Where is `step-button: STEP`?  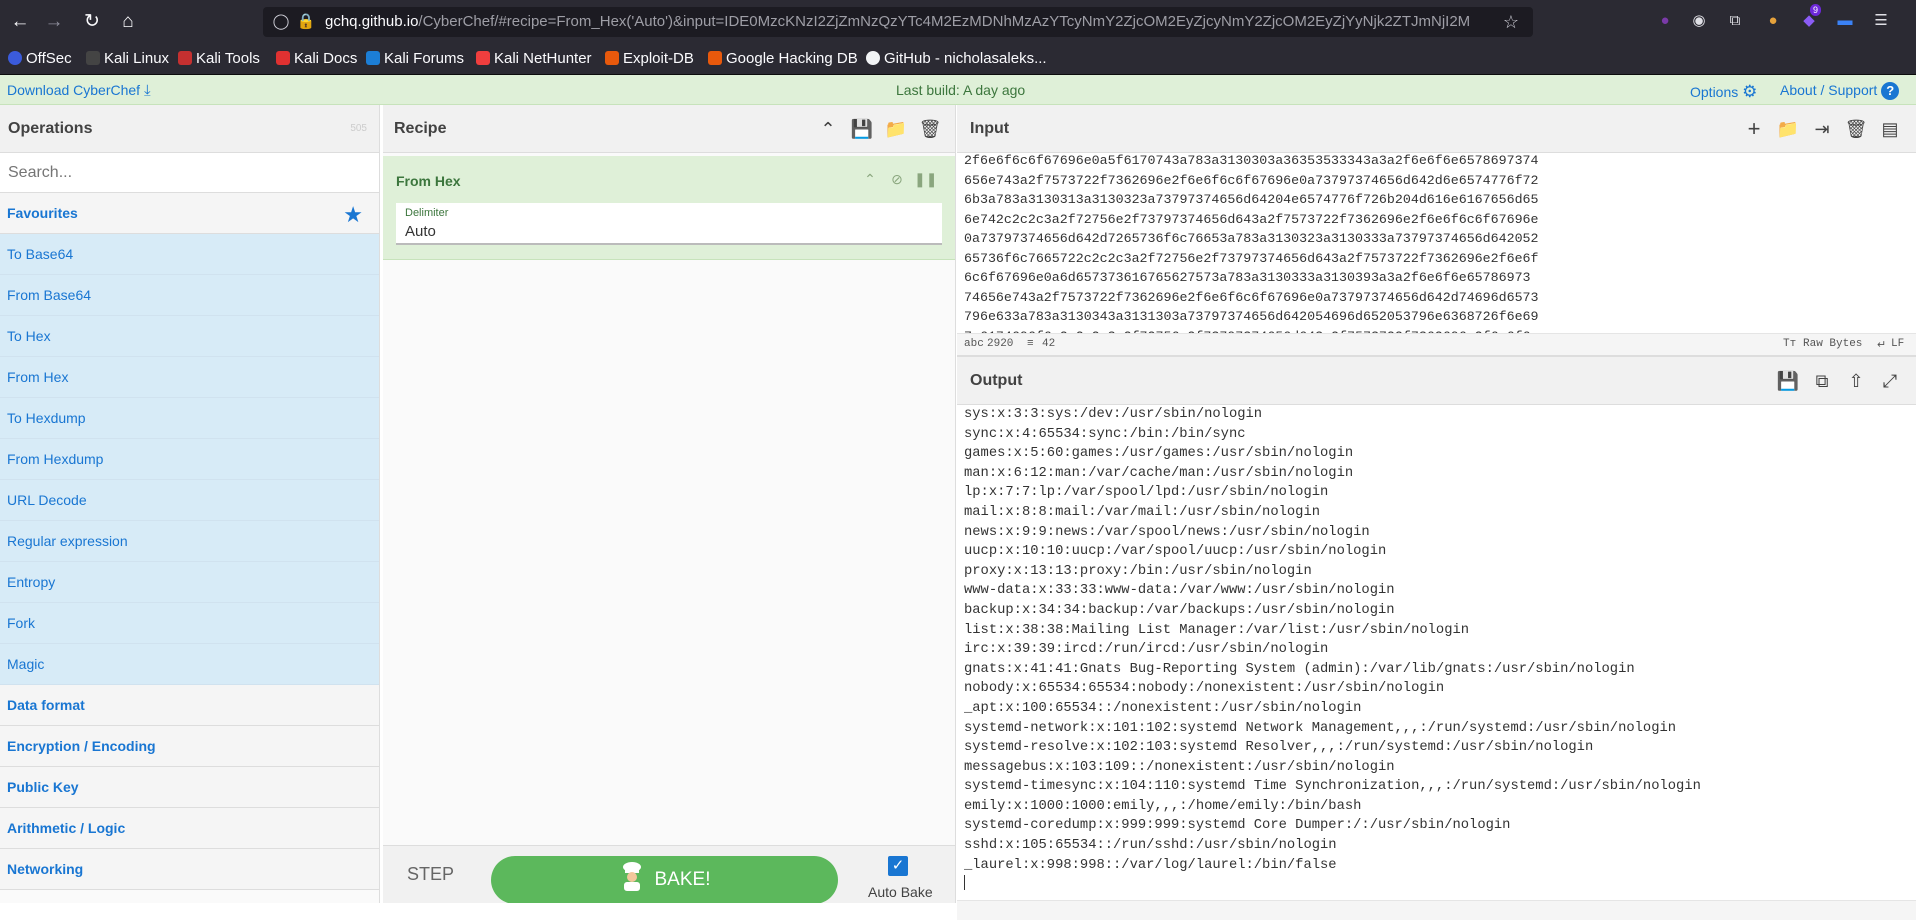
step-button: STEP is located at coordinates (430, 874).